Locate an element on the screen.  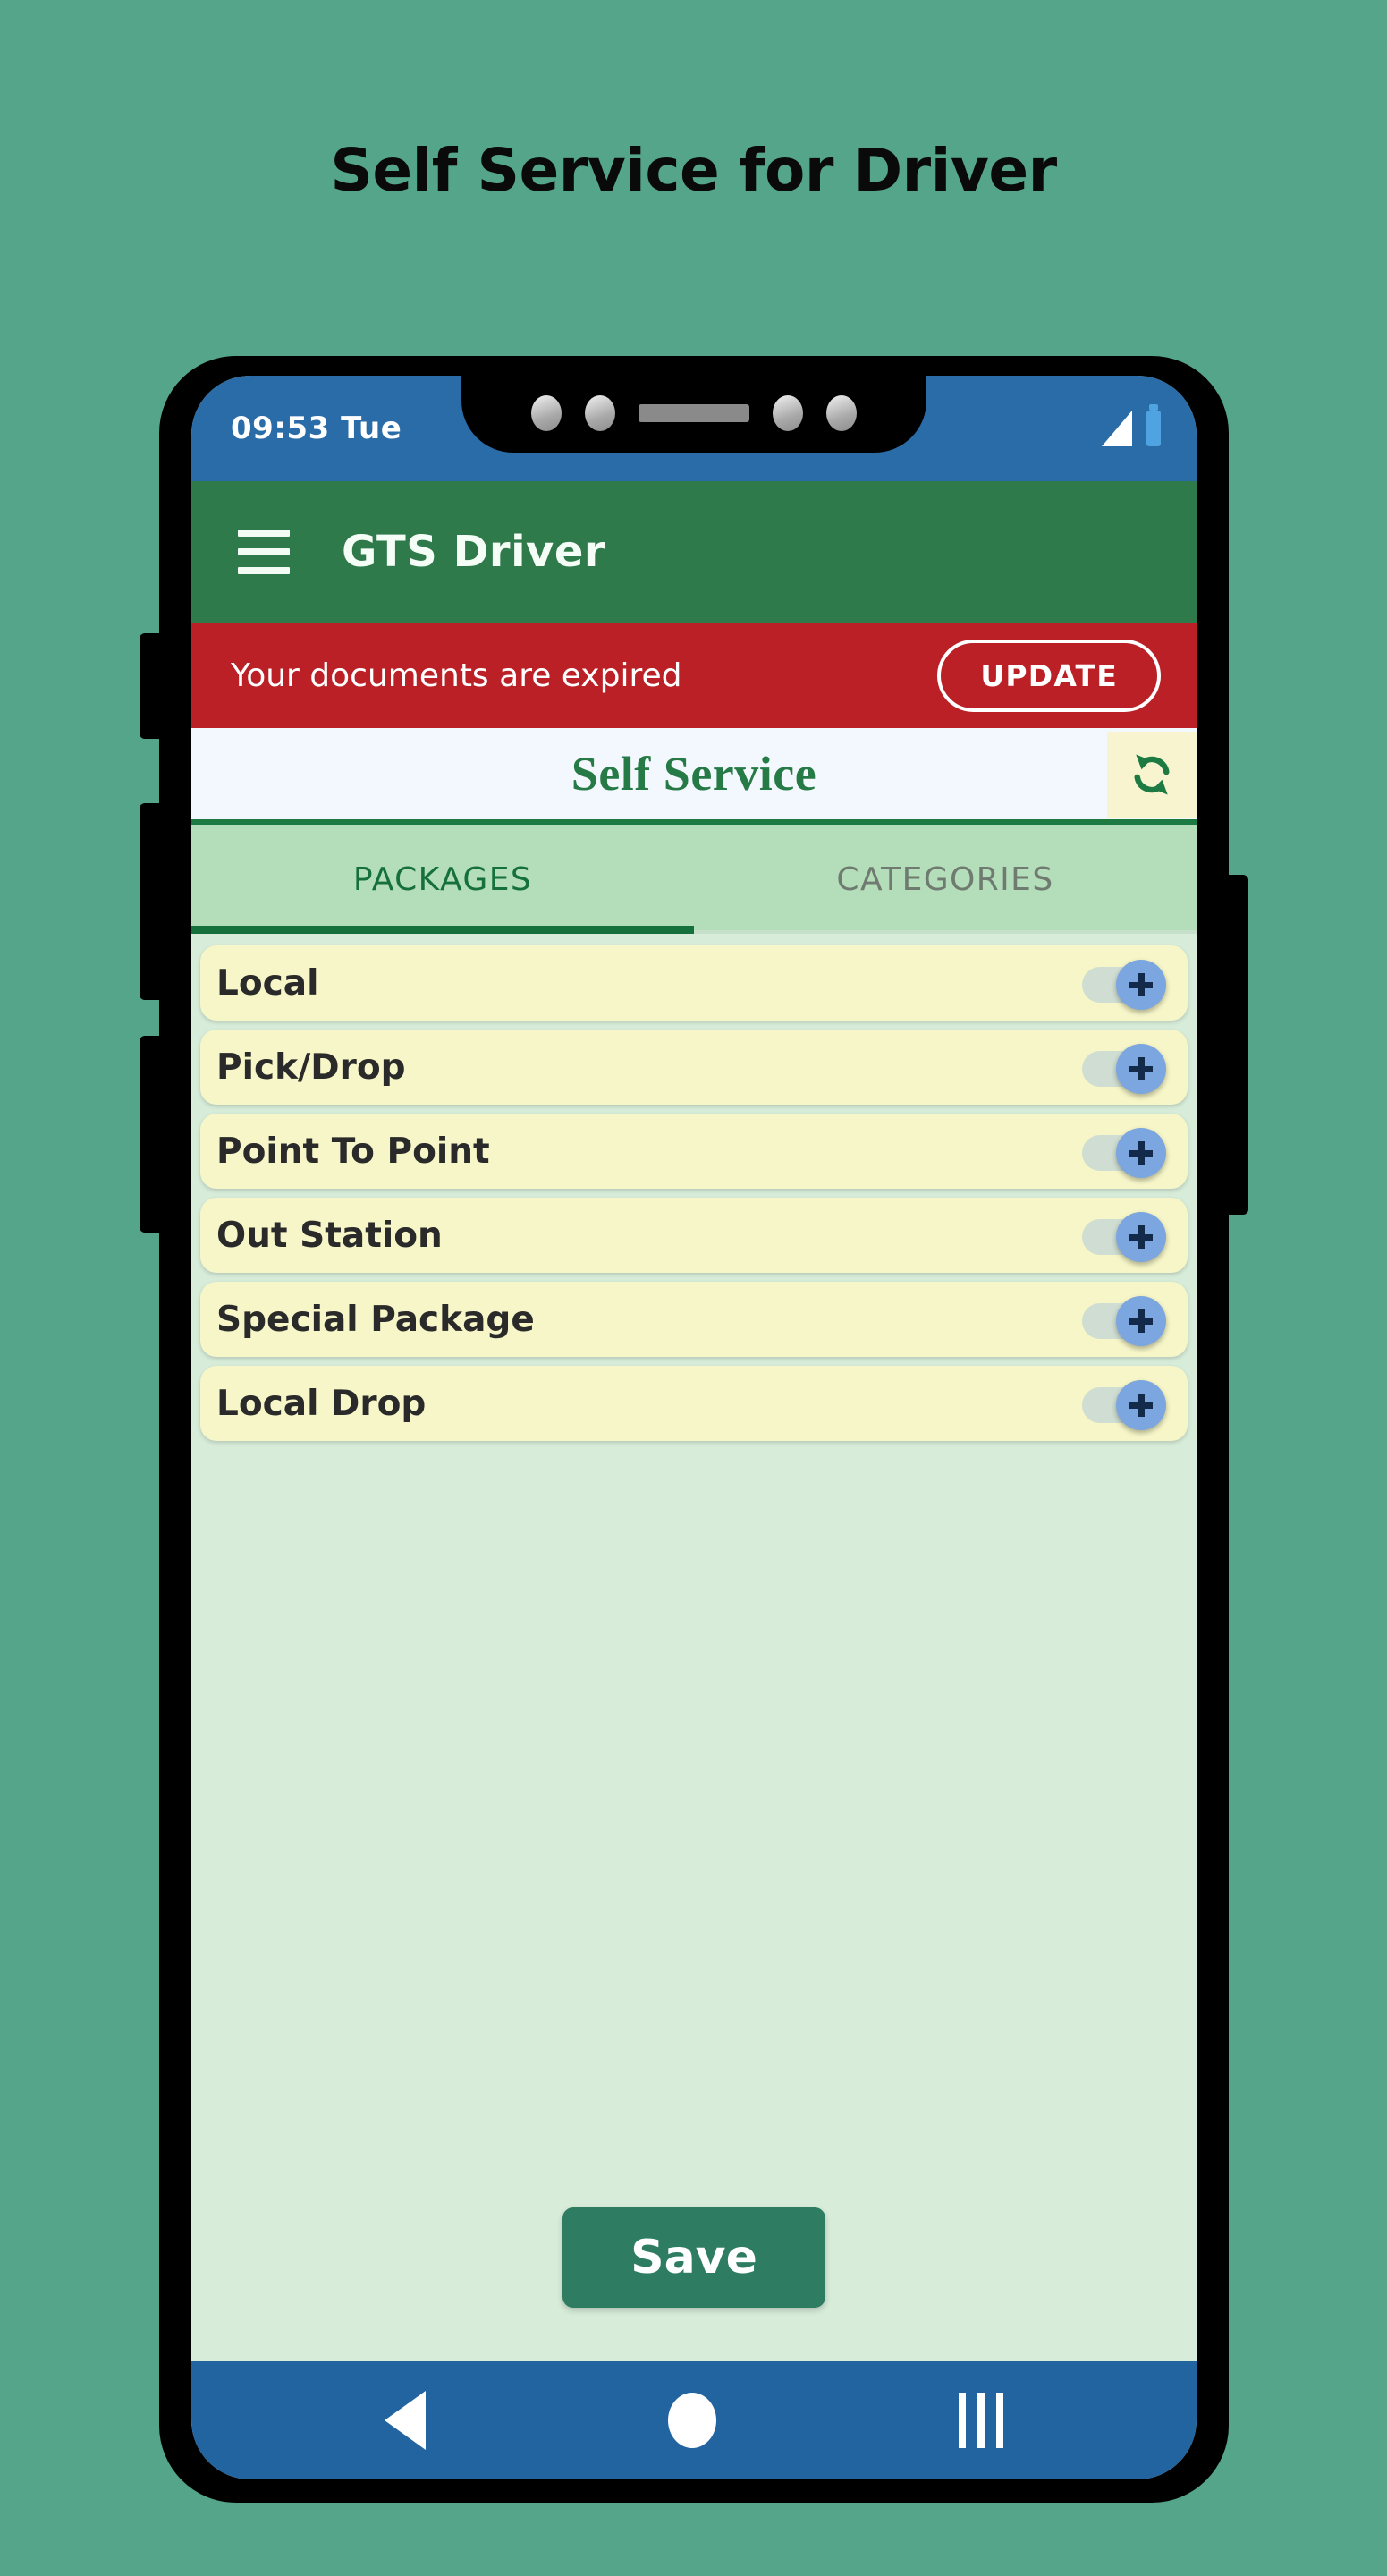
app-bar-title: GTS Driver is located at coordinates (474, 552).